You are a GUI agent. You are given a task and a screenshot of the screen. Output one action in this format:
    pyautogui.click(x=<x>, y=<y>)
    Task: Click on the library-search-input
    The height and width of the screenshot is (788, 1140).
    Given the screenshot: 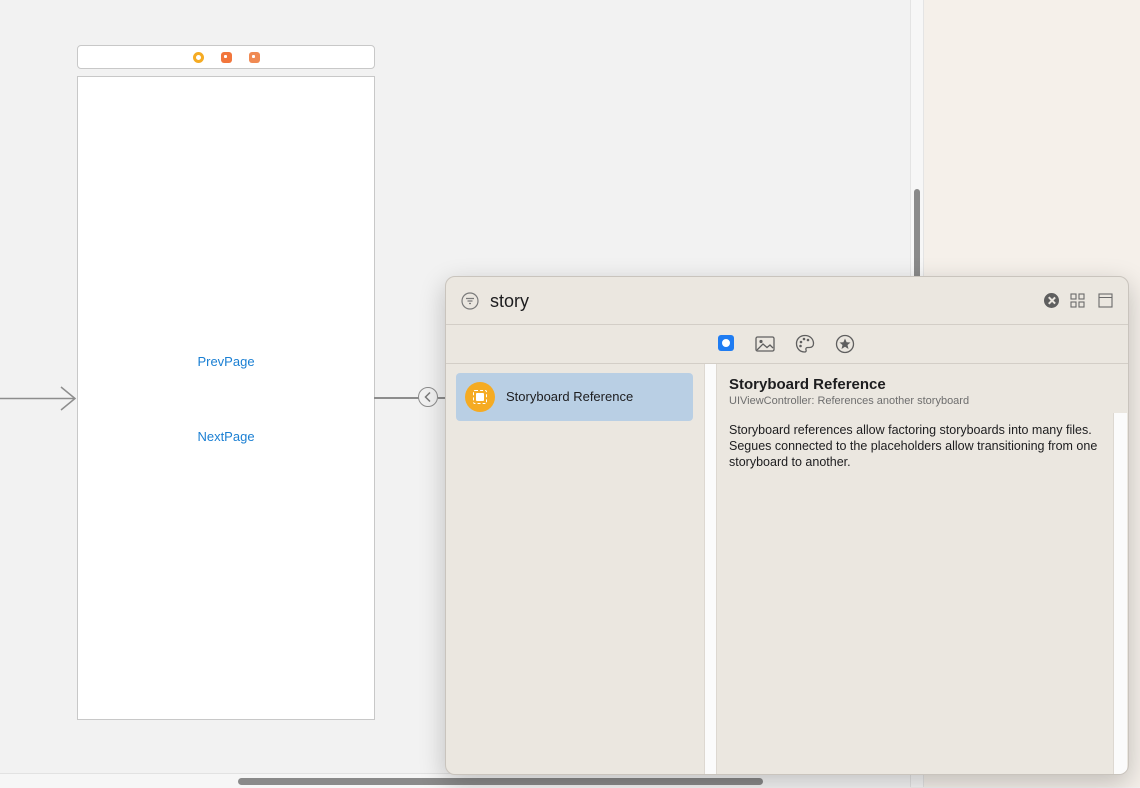 What is the action you would take?
    pyautogui.click(x=750, y=301)
    